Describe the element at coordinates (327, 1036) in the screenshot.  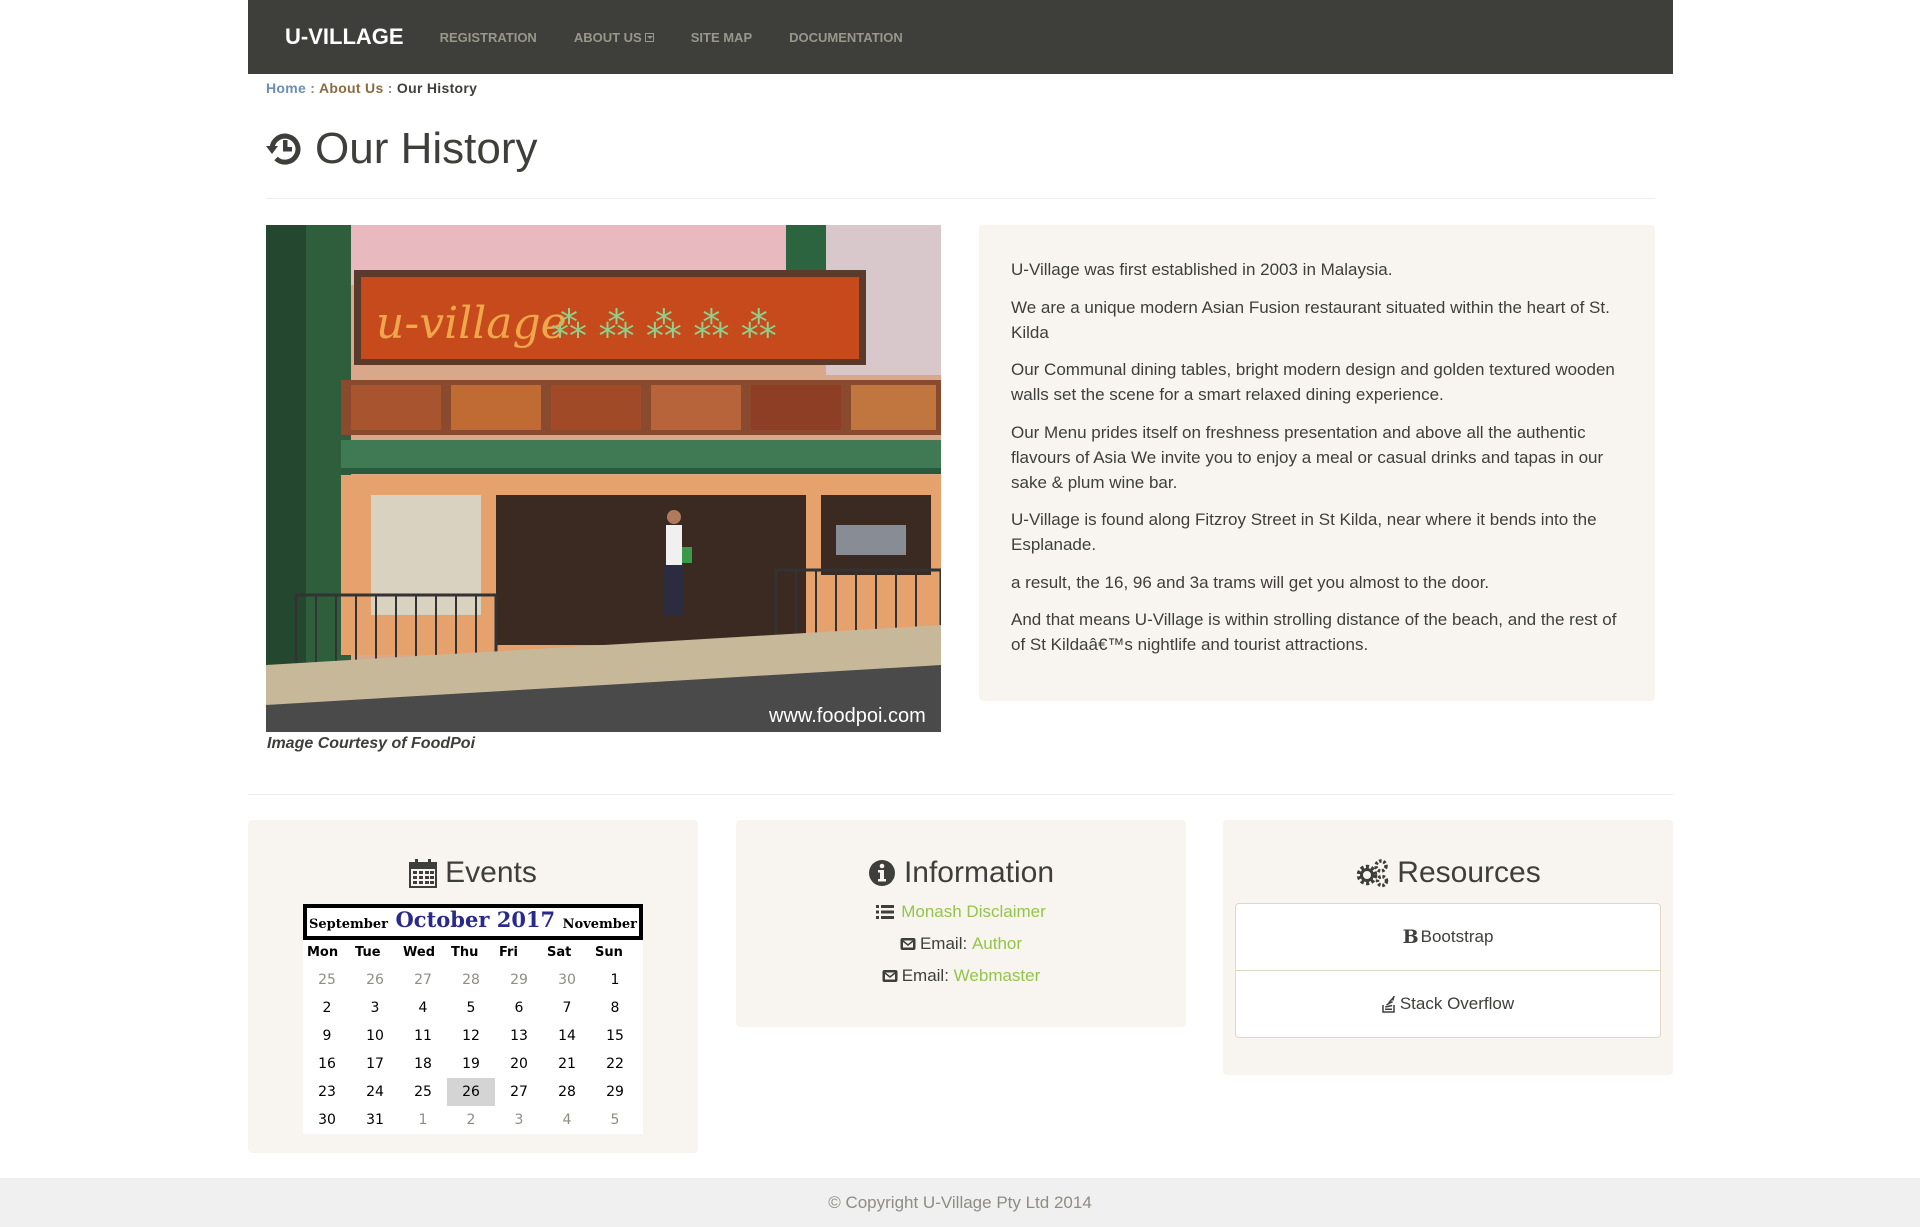
I see `calendar-day: 9` at that location.